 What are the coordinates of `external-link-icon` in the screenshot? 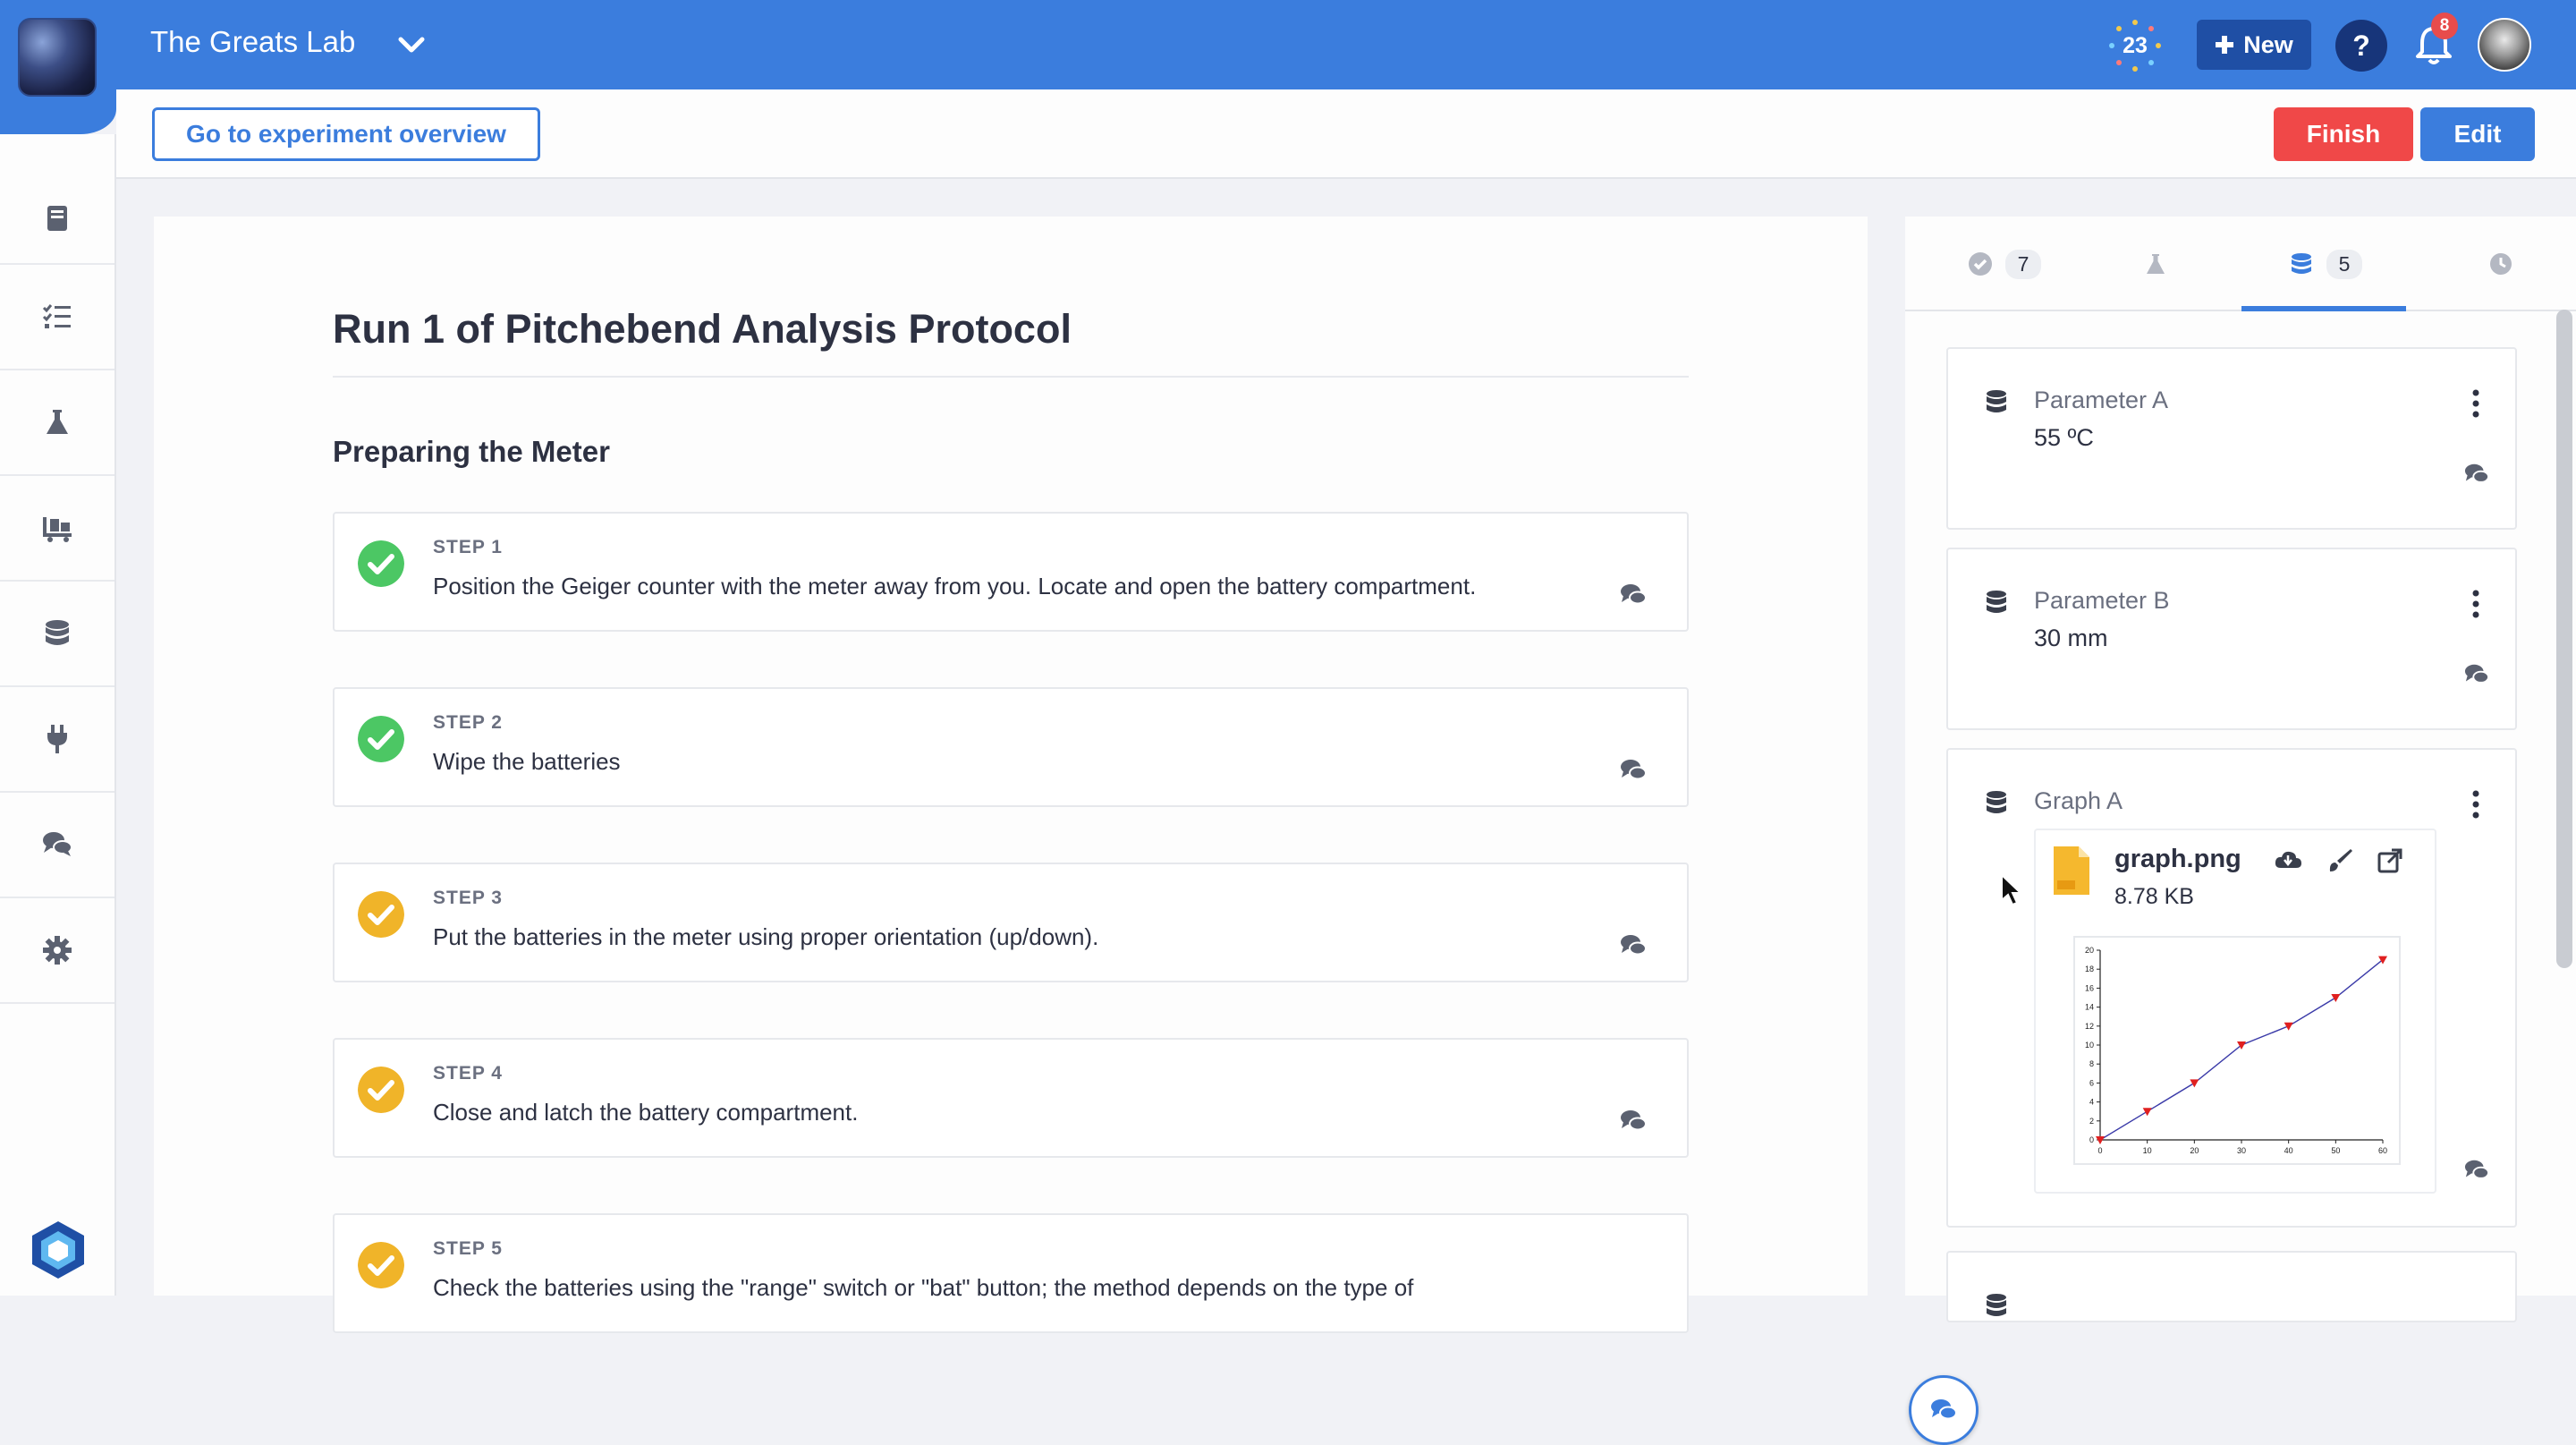 It's located at (2390, 860).